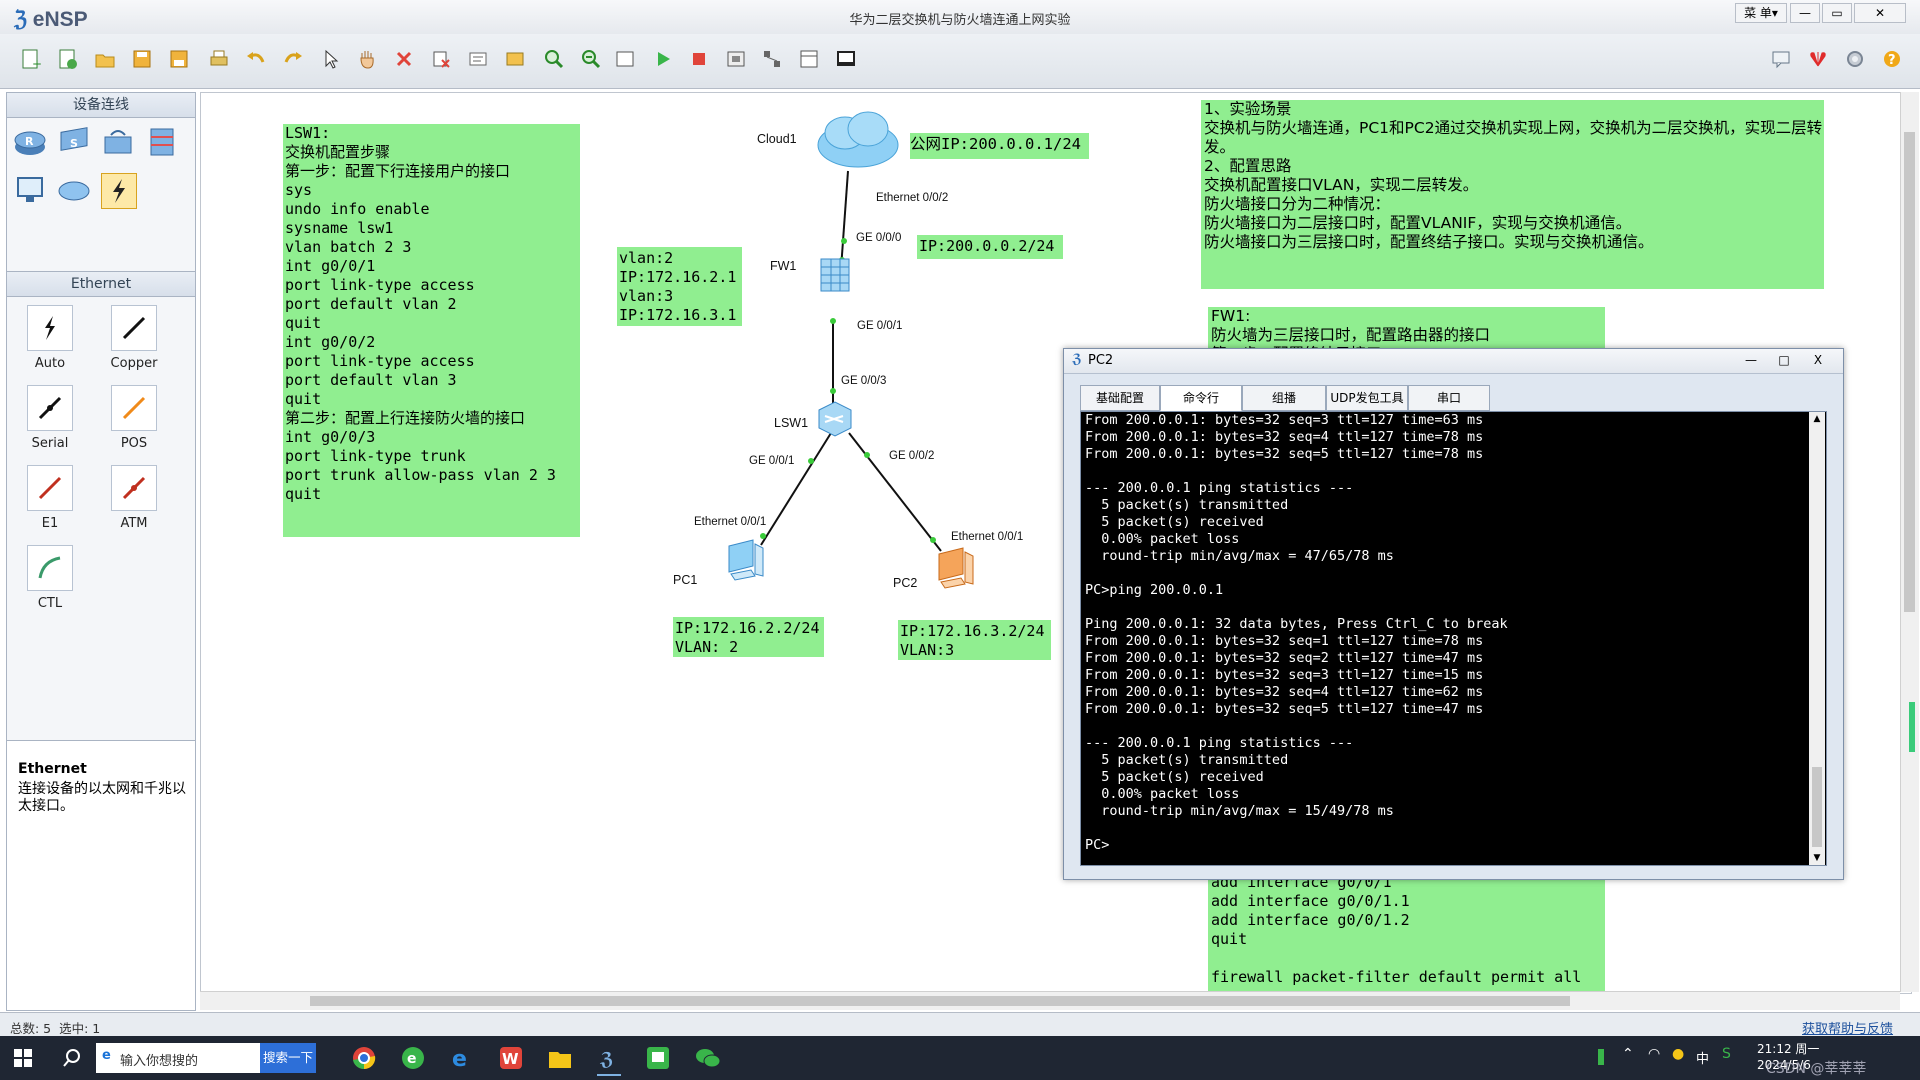 This screenshot has height=1080, width=1920. Describe the element at coordinates (1449, 398) in the screenshot. I see `tab-serial: 串口` at that location.